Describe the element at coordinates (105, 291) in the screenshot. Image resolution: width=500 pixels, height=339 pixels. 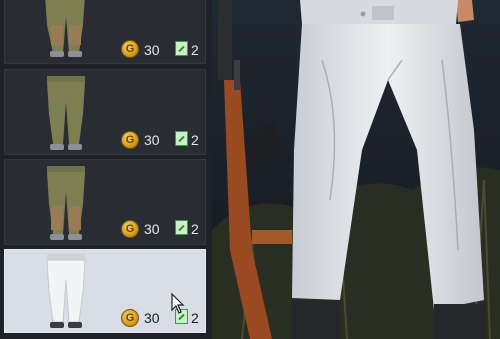
I see `item-card-selected: G 30 2` at that location.